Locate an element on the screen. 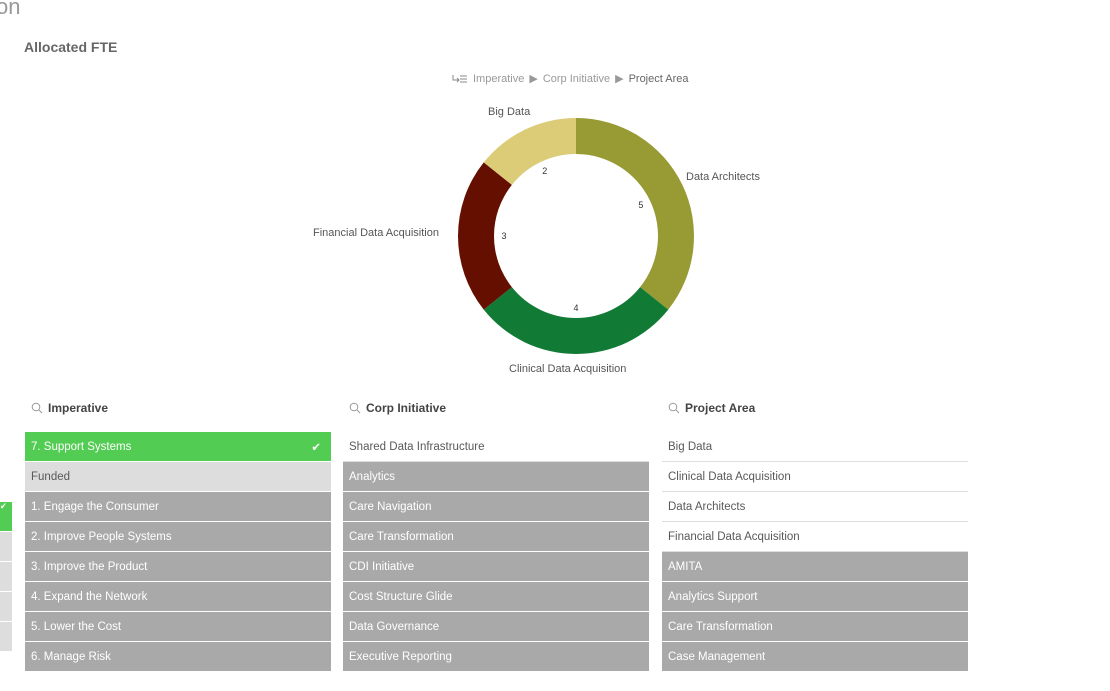 The image size is (1110, 691). list-item: Case Management is located at coordinates (815, 657).